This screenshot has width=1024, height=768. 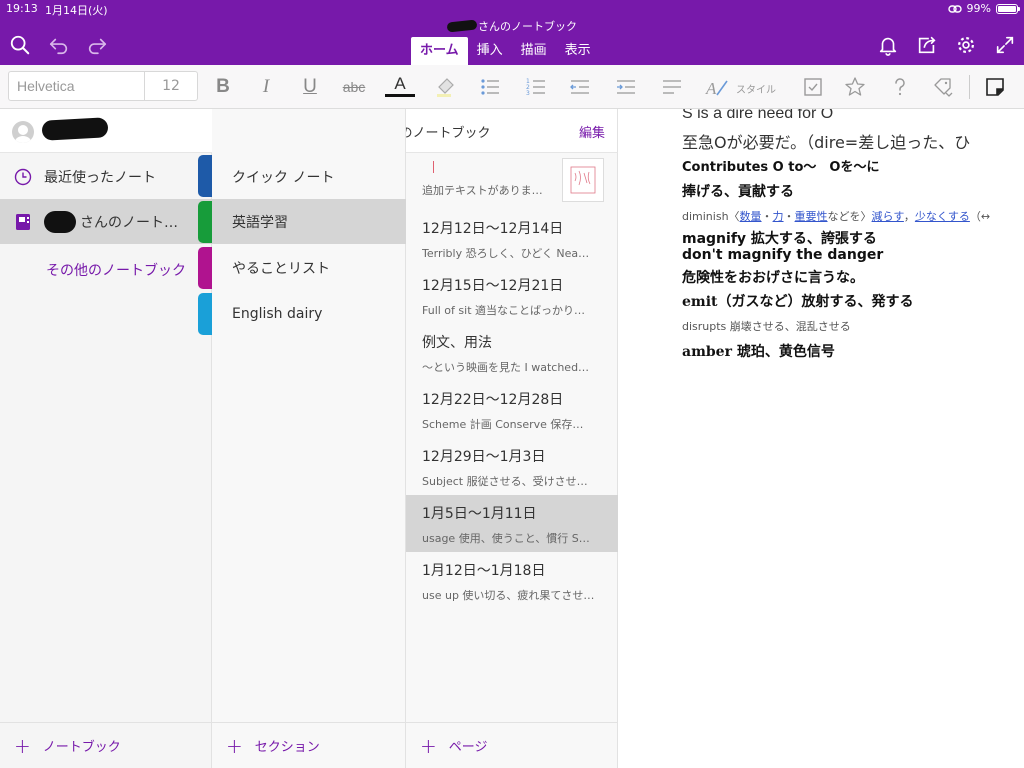 I want to click on tab-home: ホーム, so click(x=439, y=51).